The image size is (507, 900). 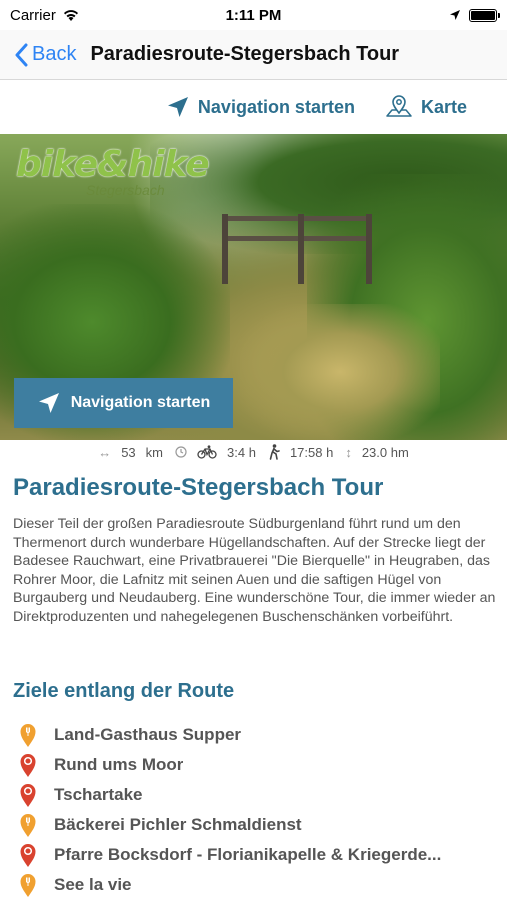 I want to click on poi-name: See la vie, so click(x=93, y=884).